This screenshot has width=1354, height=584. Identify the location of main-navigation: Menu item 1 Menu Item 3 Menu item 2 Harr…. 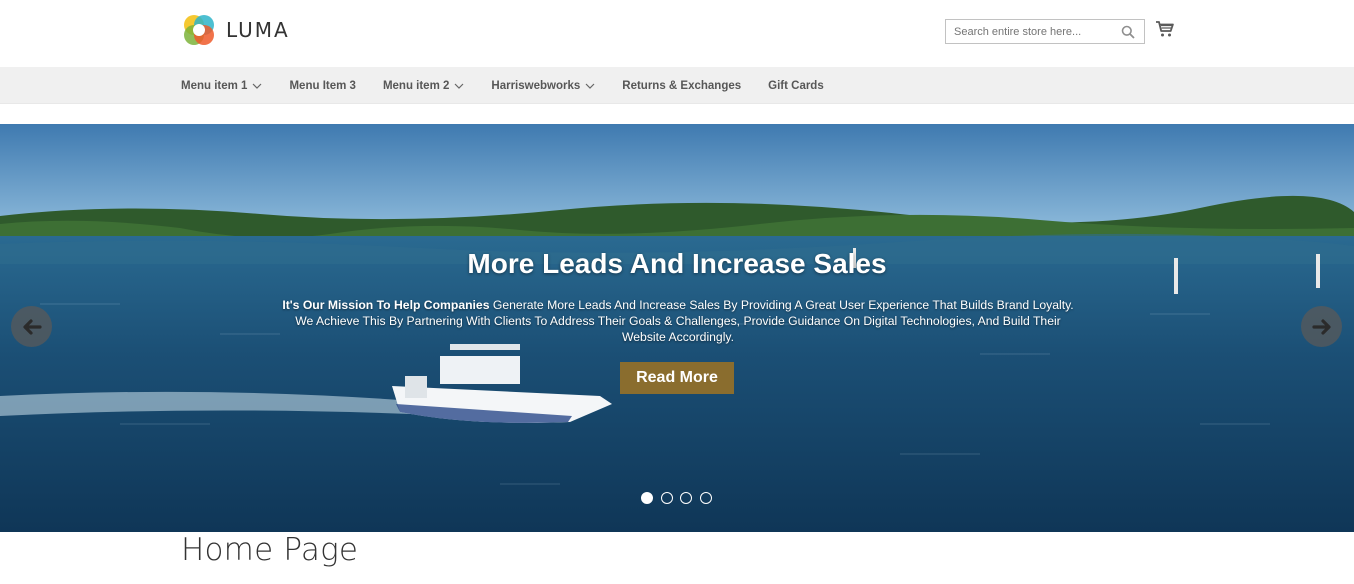
(677, 85).